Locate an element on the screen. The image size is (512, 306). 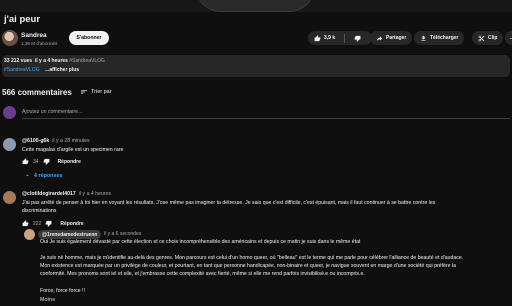
like-divider is located at coordinates (345, 38).